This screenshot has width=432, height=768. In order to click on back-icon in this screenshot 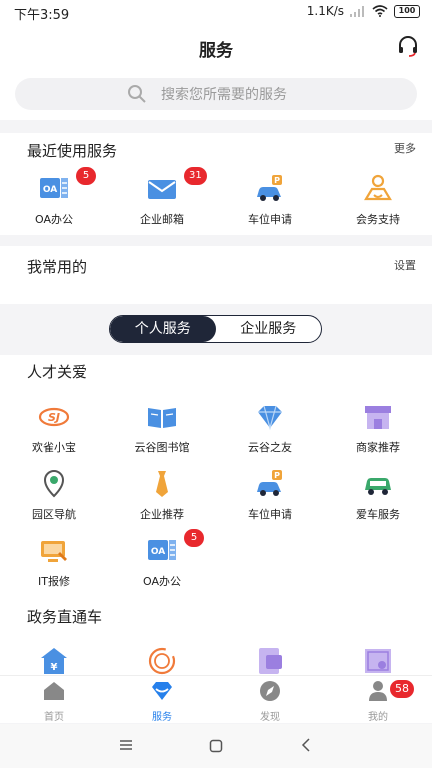, I will do `click(306, 745)`.